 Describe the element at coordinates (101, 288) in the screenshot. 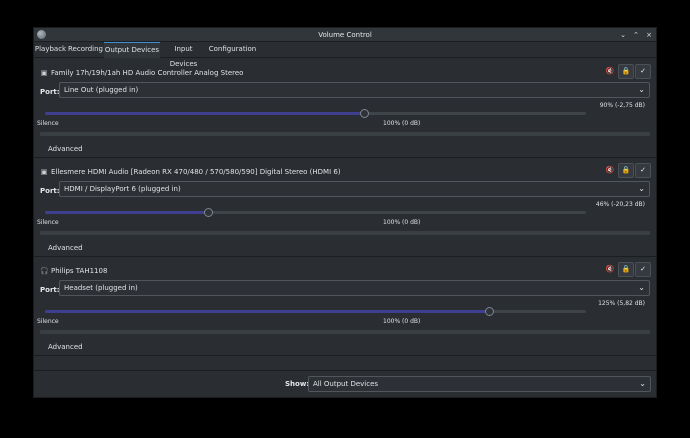

I see `port-value: Headset (plugged in)` at that location.